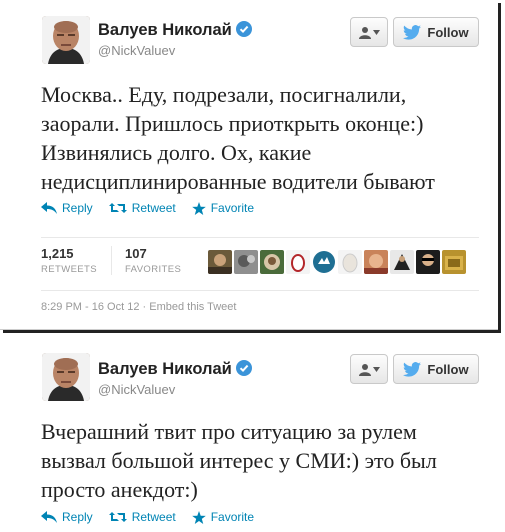 This screenshot has width=505, height=532. Describe the element at coordinates (232, 123) in the screenshot. I see `tweet-line: заорали. Пришлось приоткрыть оконце:)` at that location.